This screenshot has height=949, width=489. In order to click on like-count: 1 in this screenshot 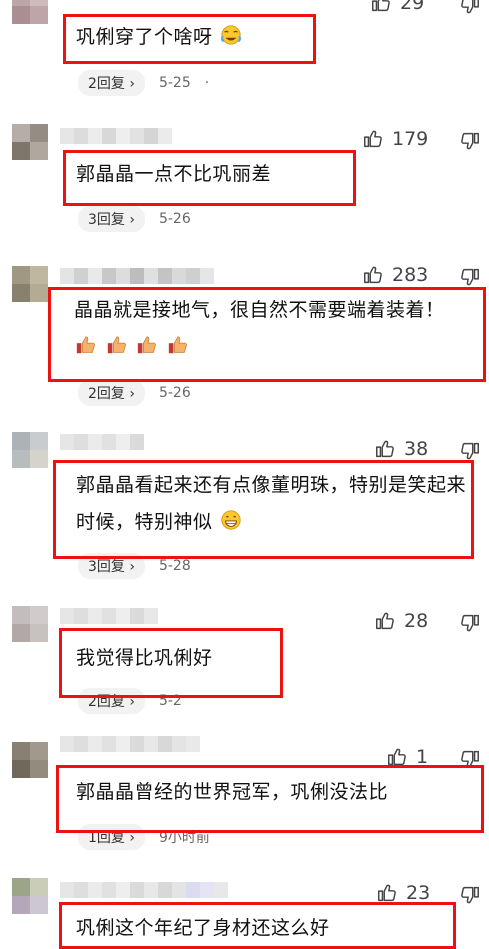, I will do `click(422, 757)`.